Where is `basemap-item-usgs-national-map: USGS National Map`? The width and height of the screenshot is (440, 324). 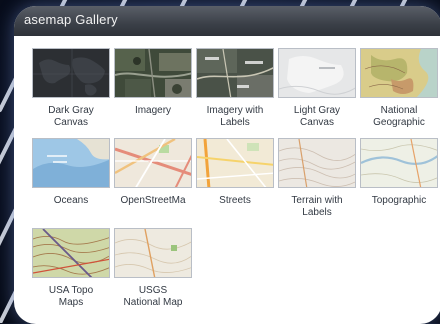
basemap-item-usgs-national-map: USGS National Map is located at coordinates (153, 276).